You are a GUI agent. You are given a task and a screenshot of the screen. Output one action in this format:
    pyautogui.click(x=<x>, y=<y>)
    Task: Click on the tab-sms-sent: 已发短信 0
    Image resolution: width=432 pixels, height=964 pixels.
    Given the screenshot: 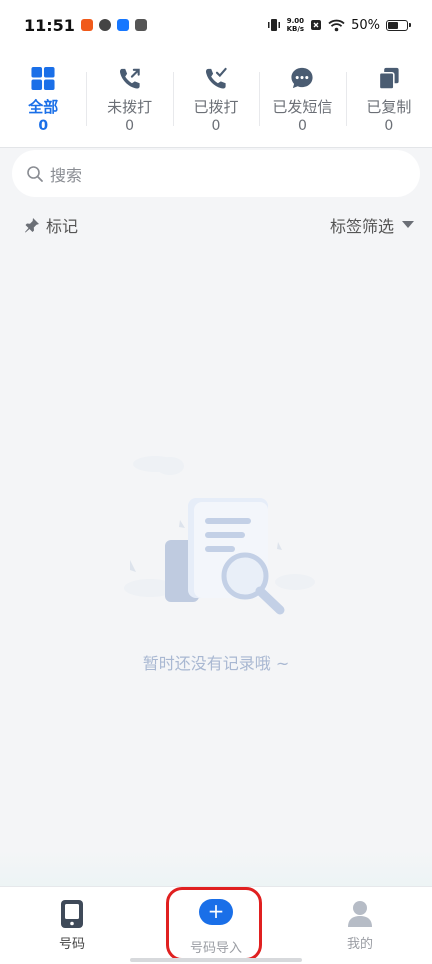 What is the action you would take?
    pyautogui.click(x=302, y=99)
    